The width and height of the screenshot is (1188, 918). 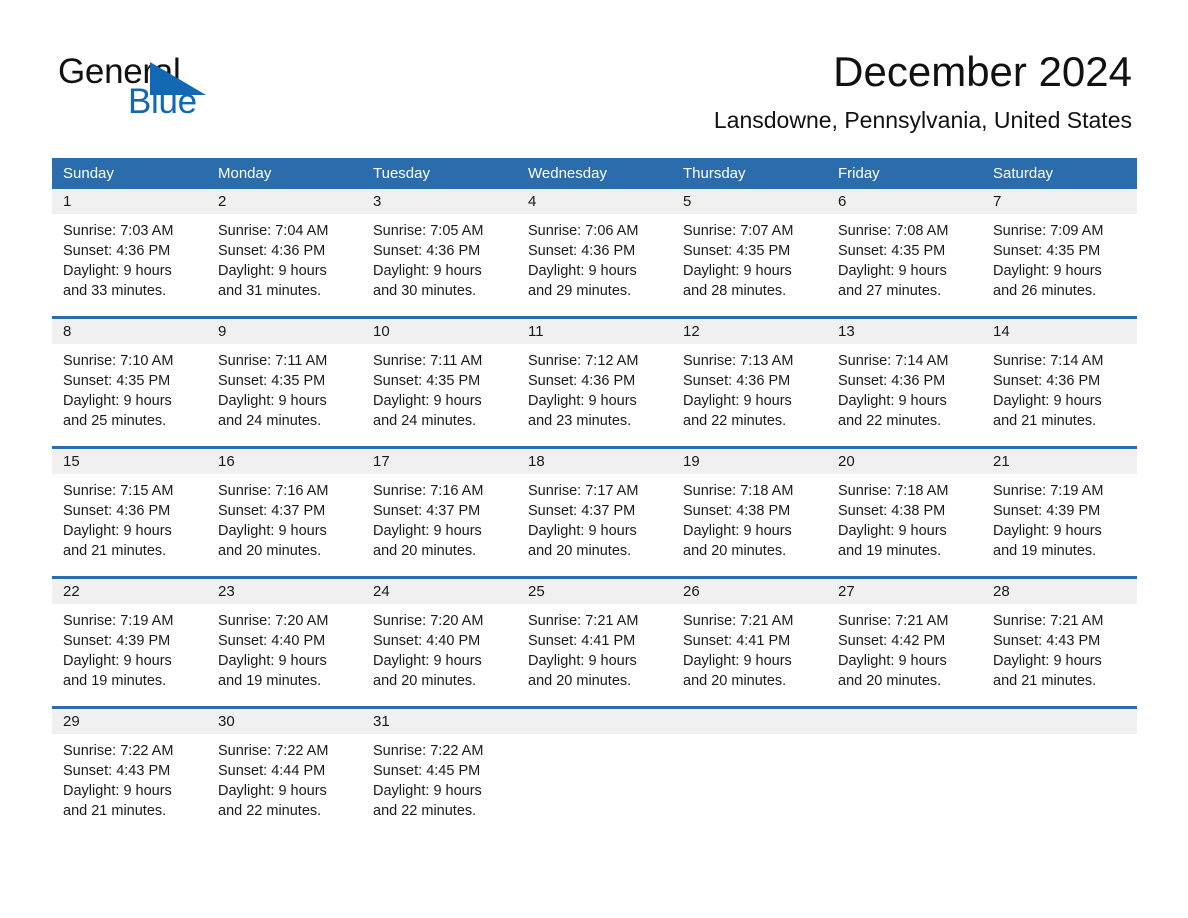 I want to click on day-number: 15, so click(x=129, y=461).